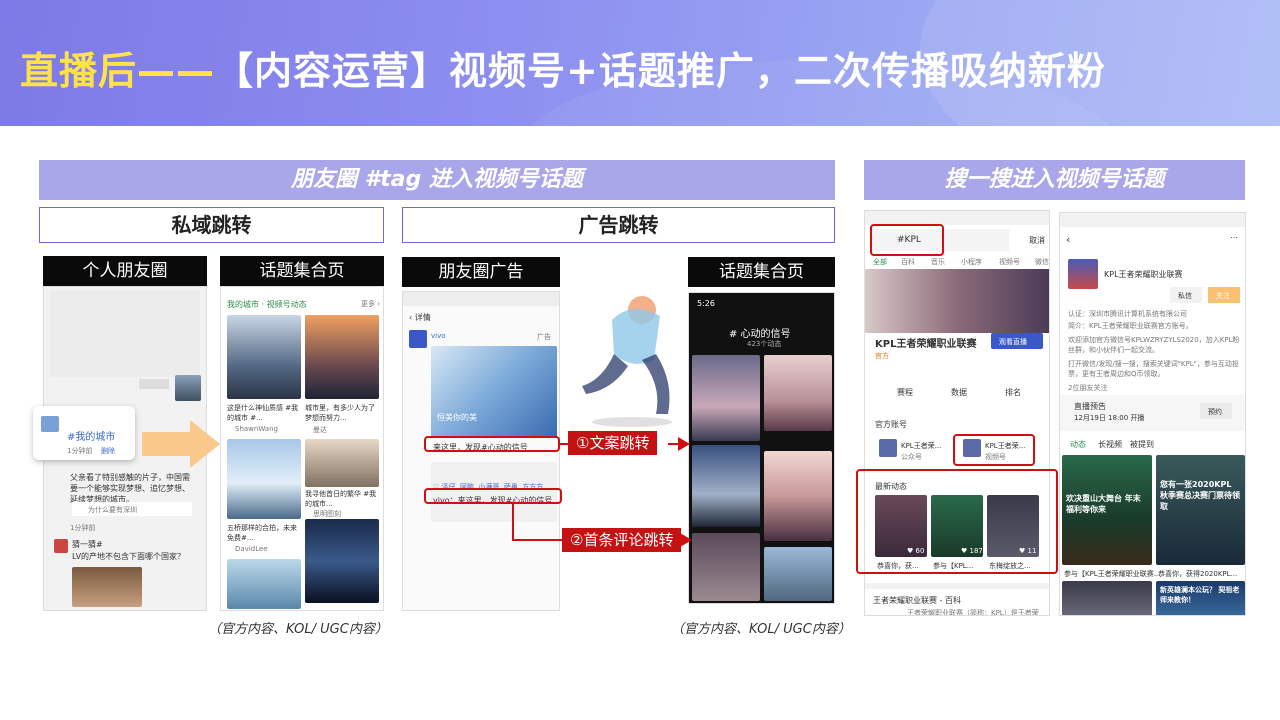  What do you see at coordinates (481, 272) in the screenshot?
I see `label-moments-ad: 朋友圈广告` at bounding box center [481, 272].